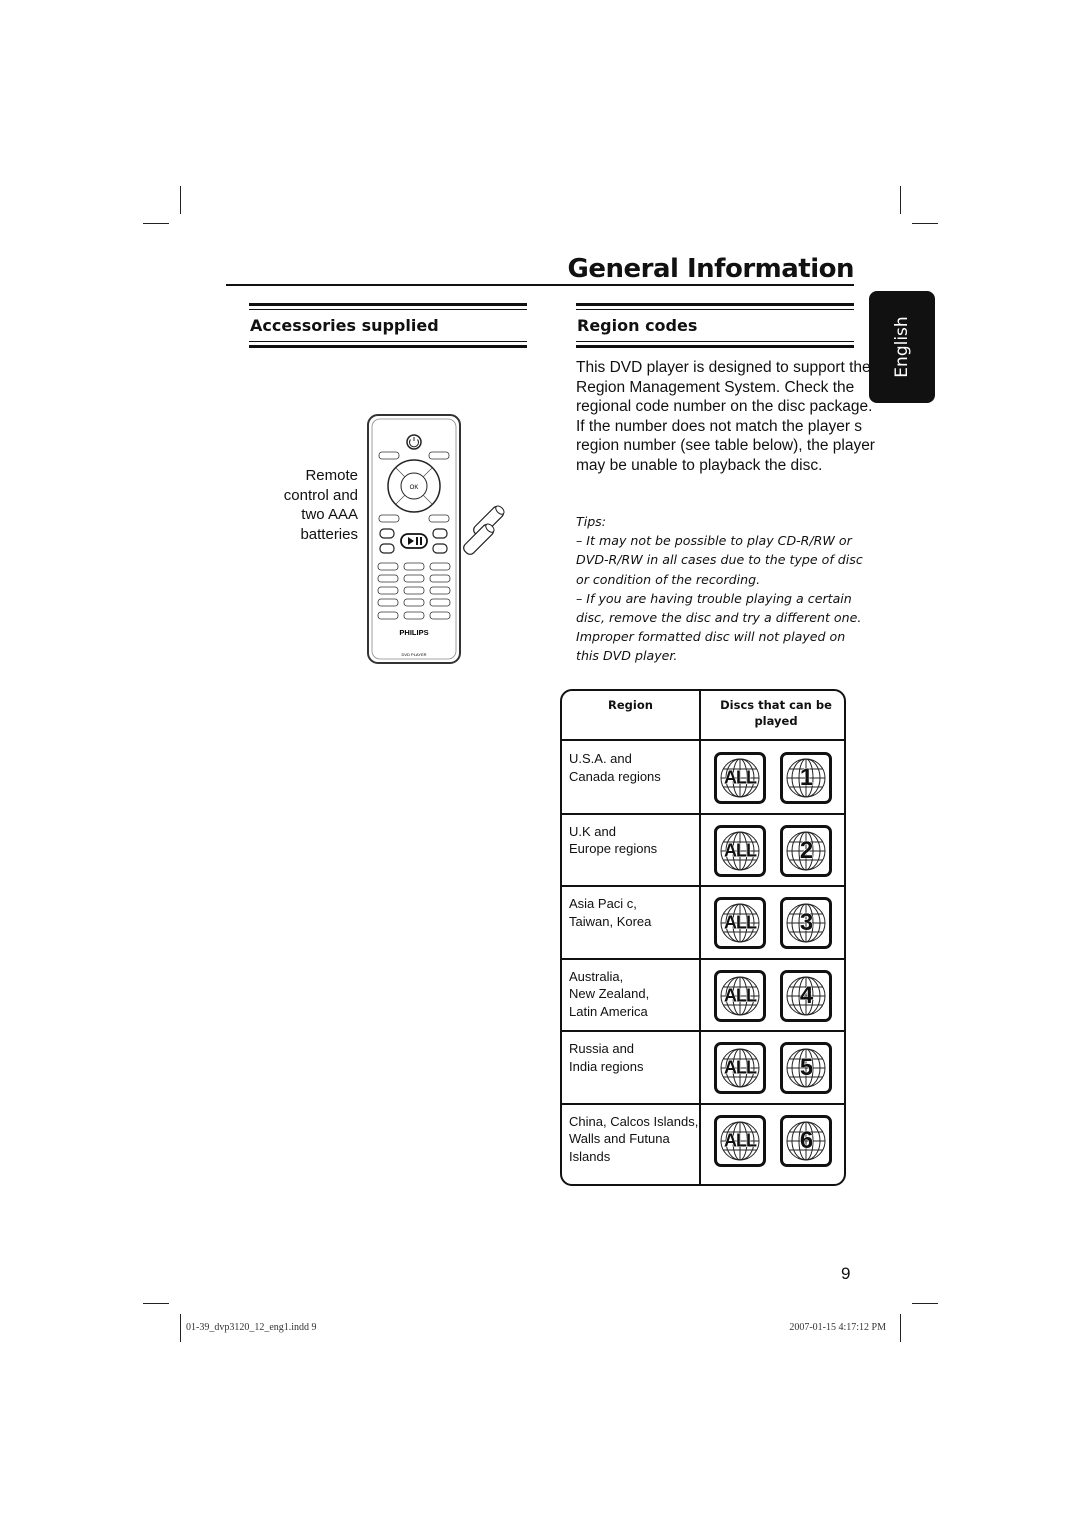 The height and width of the screenshot is (1527, 1080). Describe the element at coordinates (540, 285) in the screenshot. I see `title-rule` at that location.